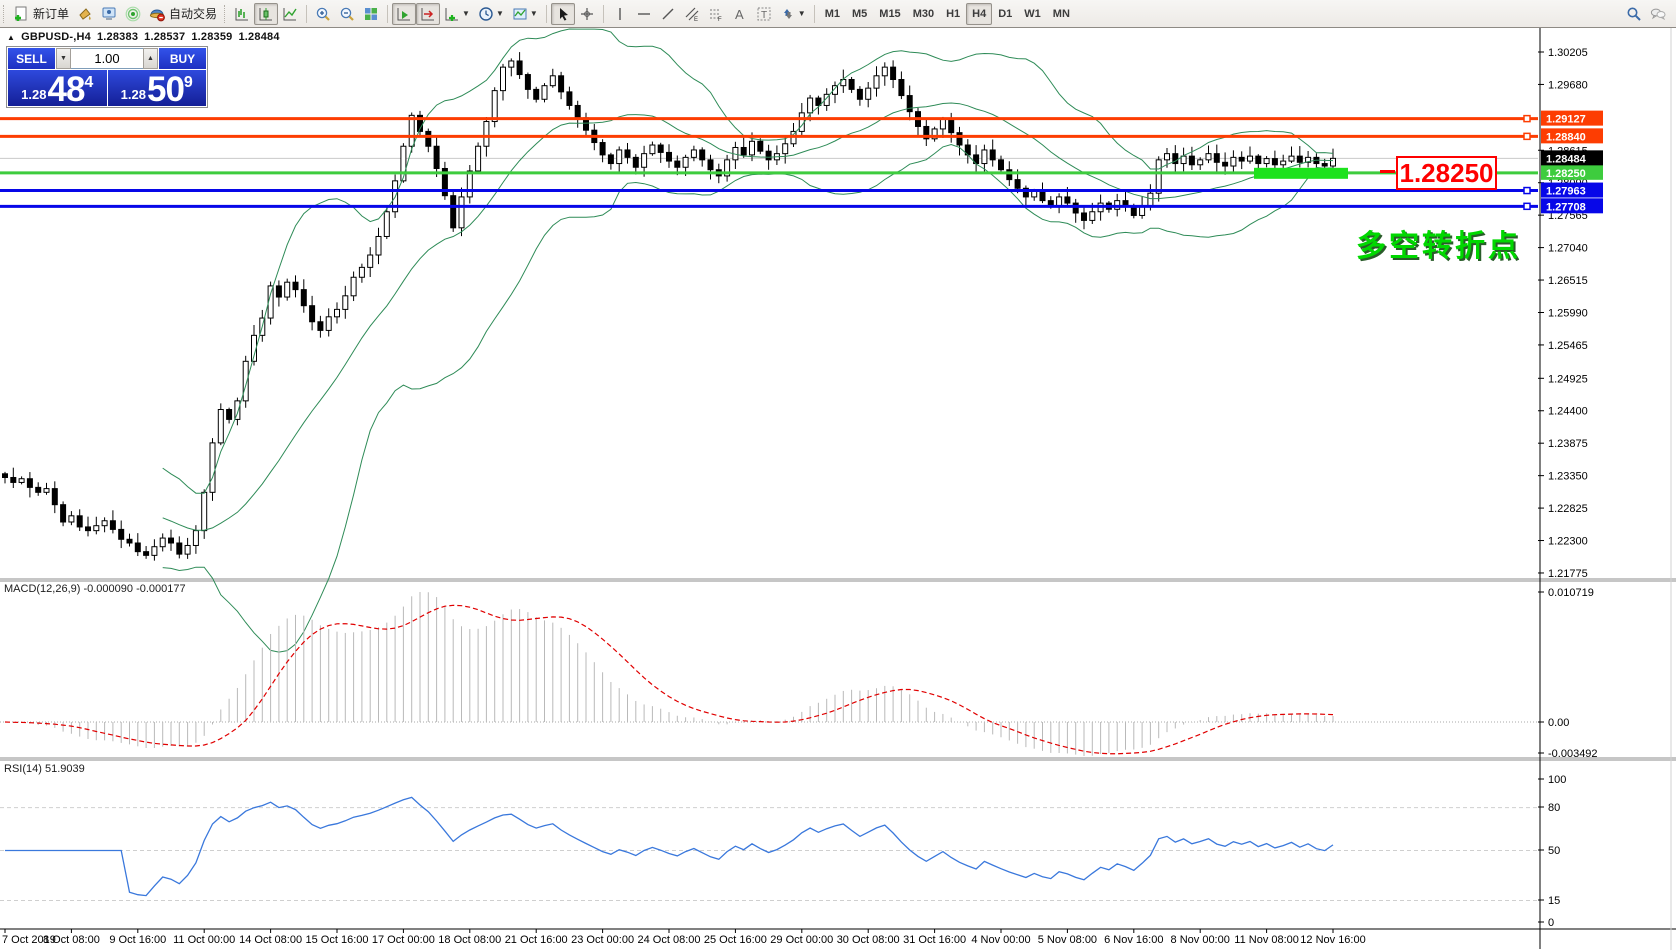 The image size is (1676, 950). I want to click on svg-text: 8 Nov 00:00, so click(1200, 940).